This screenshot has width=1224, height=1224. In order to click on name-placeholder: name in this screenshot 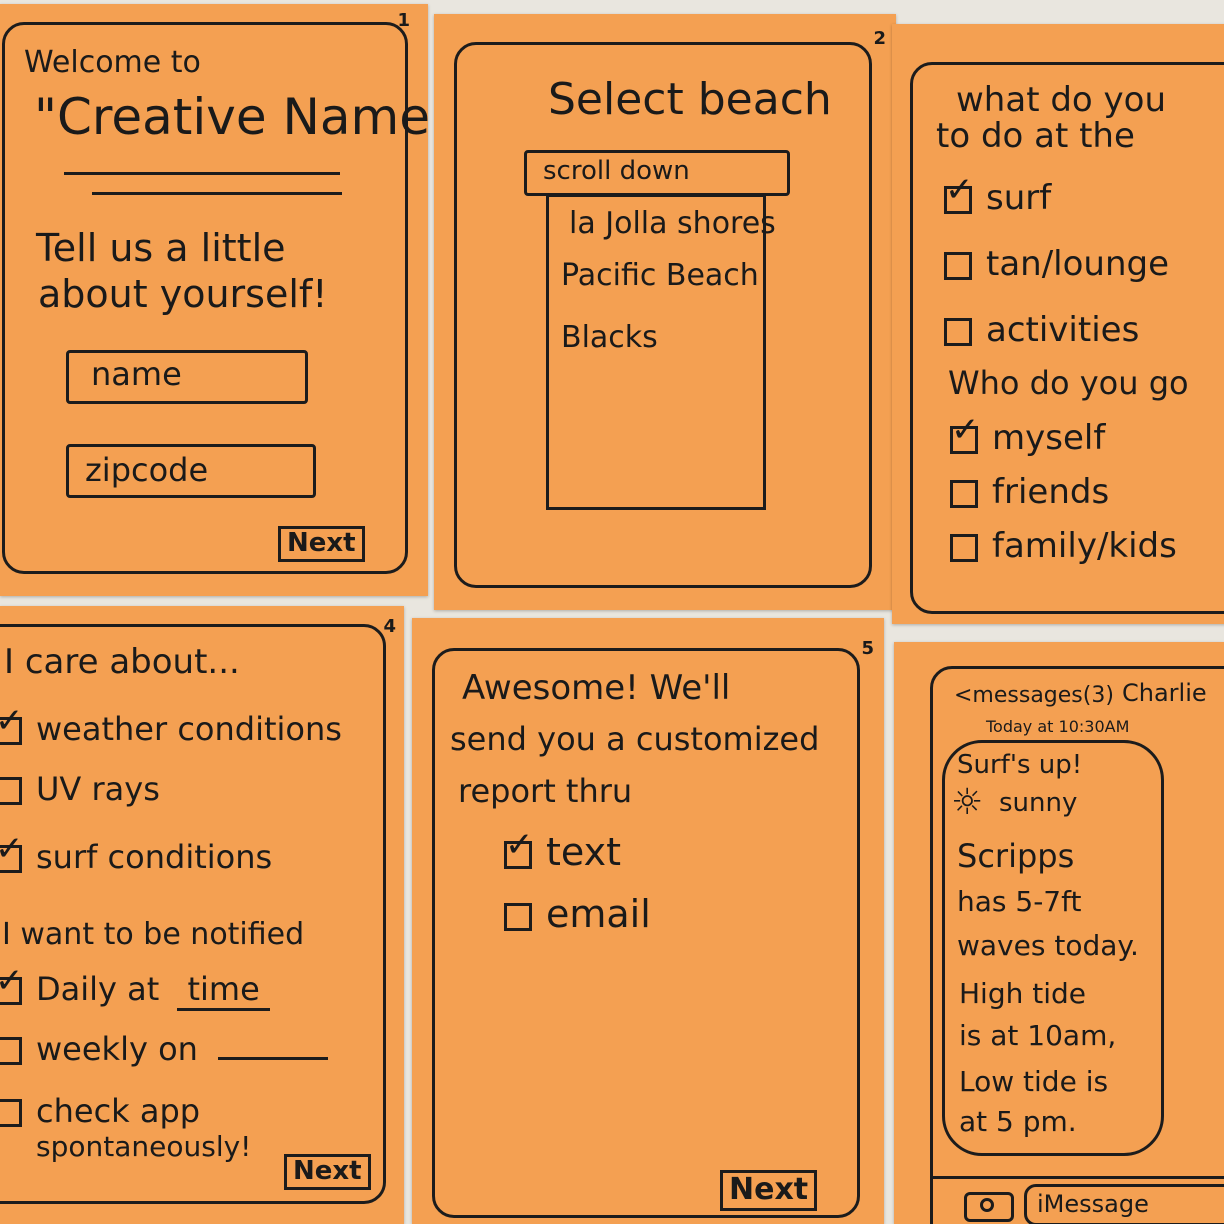, I will do `click(136, 374)`.